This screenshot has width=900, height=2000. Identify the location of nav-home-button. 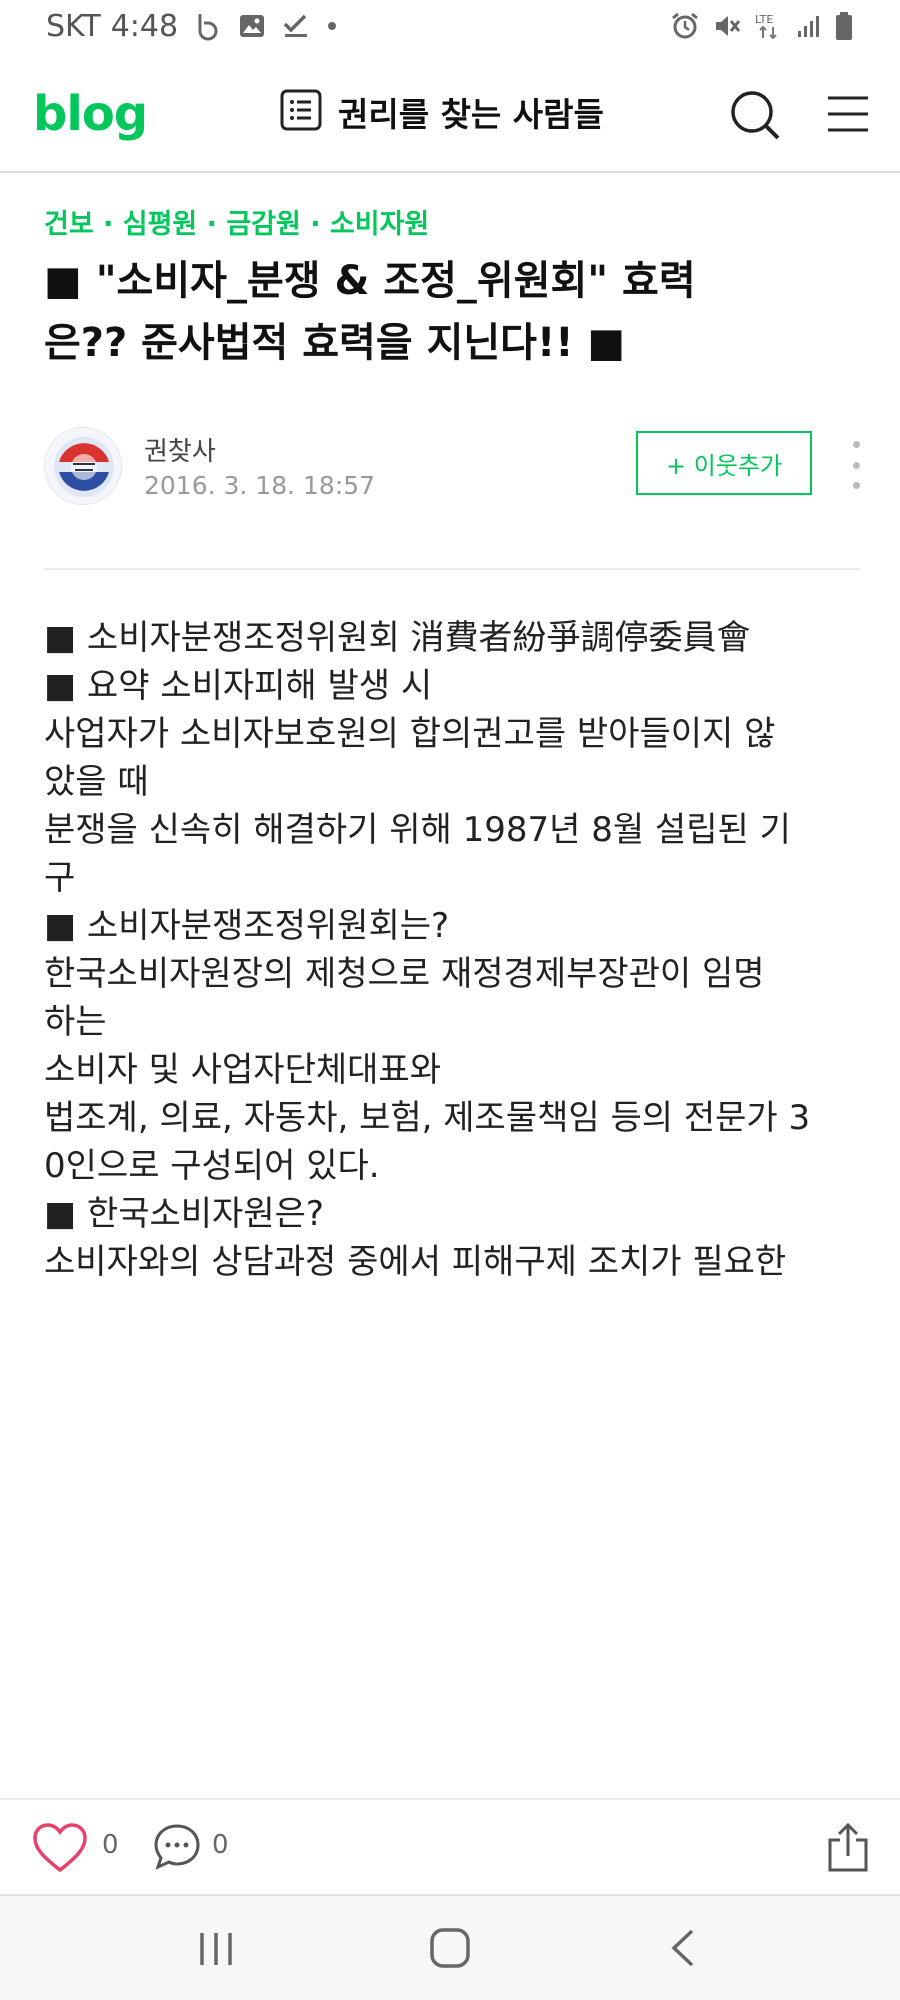
(450, 1948).